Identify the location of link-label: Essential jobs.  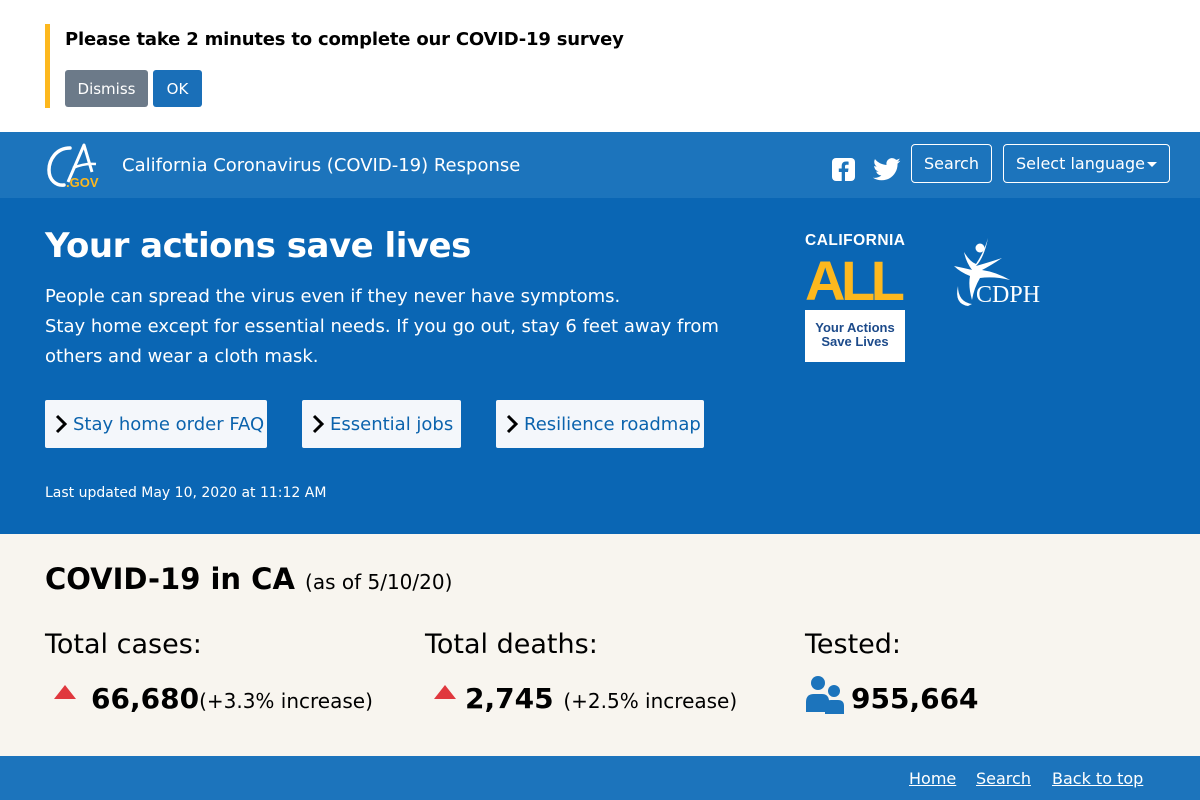
(392, 424).